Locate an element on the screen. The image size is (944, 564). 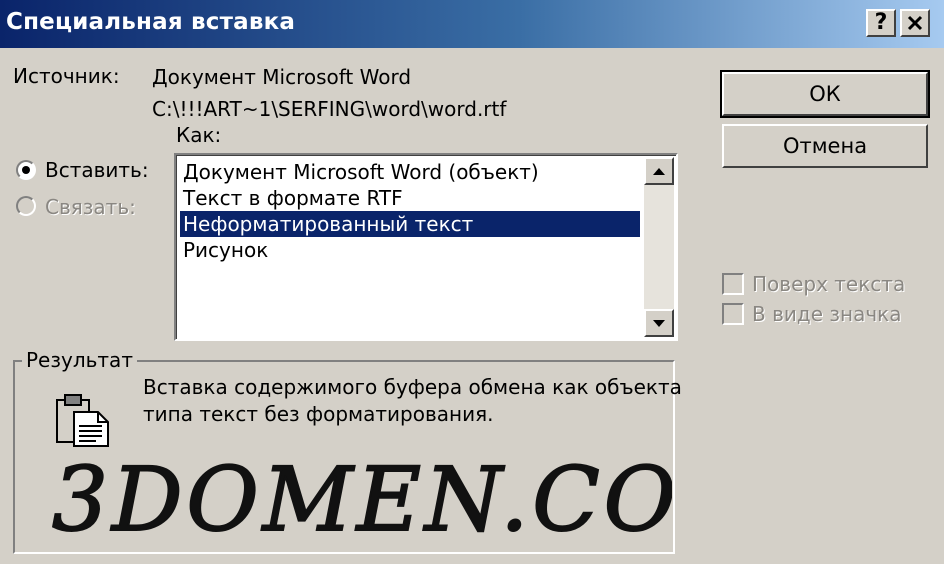
close-button is located at coordinates (915, 23).